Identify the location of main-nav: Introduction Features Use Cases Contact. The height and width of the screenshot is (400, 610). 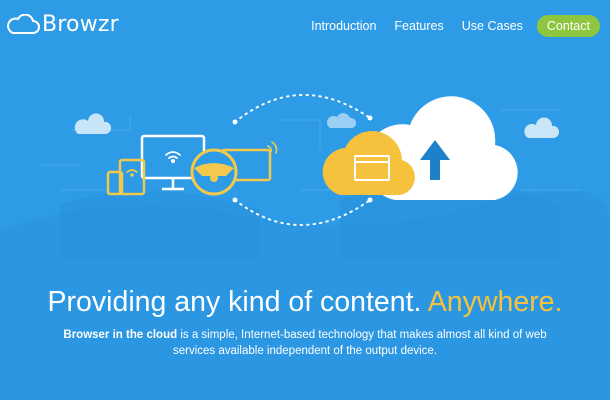
(446, 26).